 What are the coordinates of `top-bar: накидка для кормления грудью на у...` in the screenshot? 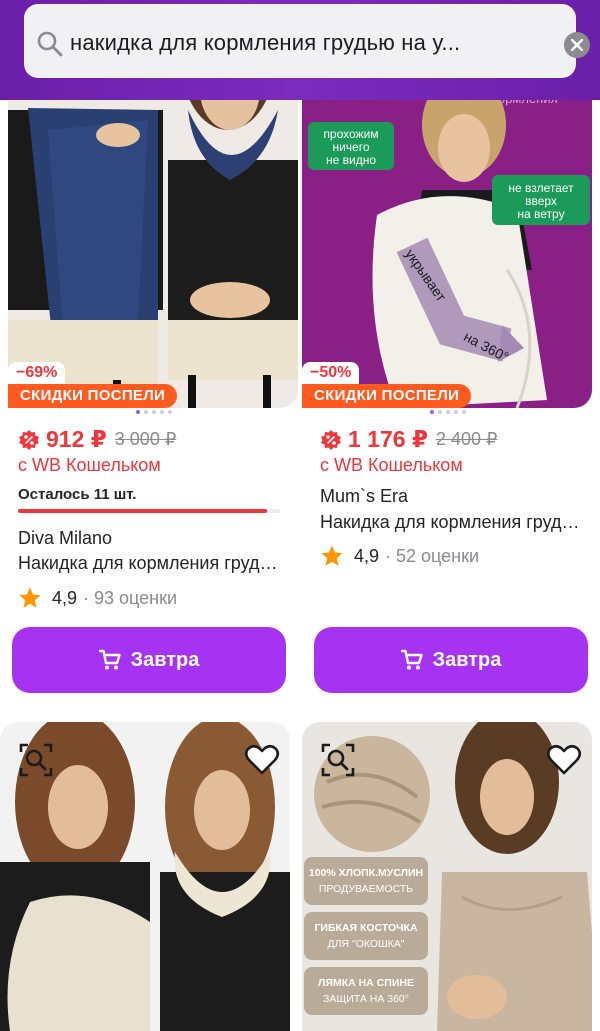 It's located at (300, 50).